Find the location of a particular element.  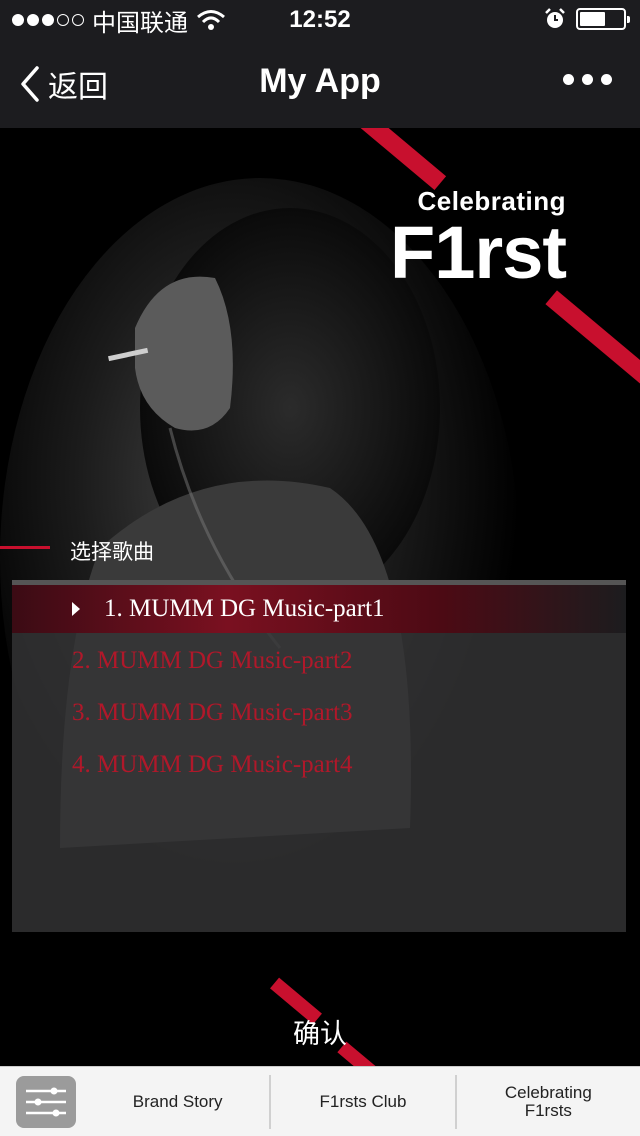

tab-label: Brand Story is located at coordinates (177, 1101).